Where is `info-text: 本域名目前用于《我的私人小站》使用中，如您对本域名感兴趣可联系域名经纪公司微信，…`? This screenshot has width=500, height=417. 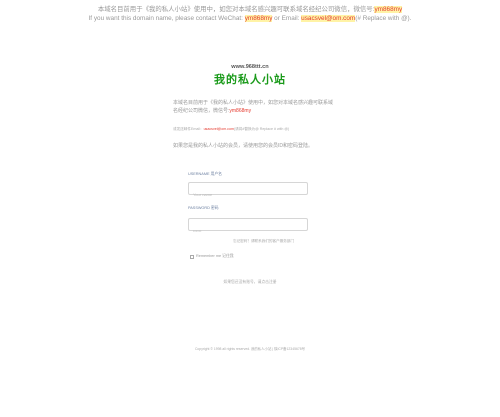 info-text: 本域名目前用于《我的私人小站》使用中，如您对本域名感兴趣可联系域名经纪公司微信，… is located at coordinates (253, 107).